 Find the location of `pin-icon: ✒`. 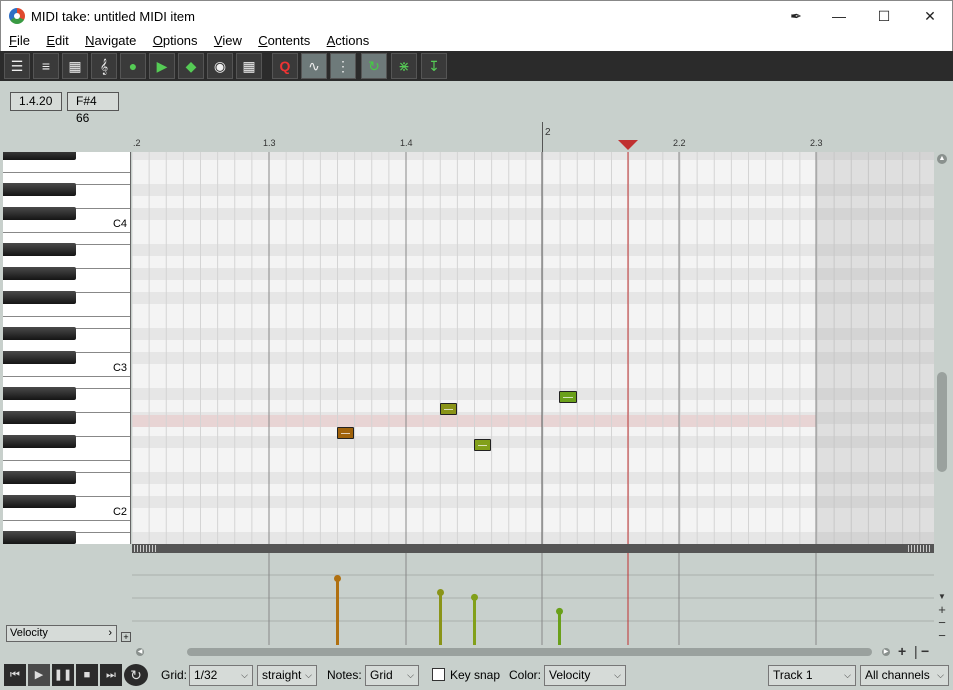

pin-icon: ✒ is located at coordinates (796, 16).